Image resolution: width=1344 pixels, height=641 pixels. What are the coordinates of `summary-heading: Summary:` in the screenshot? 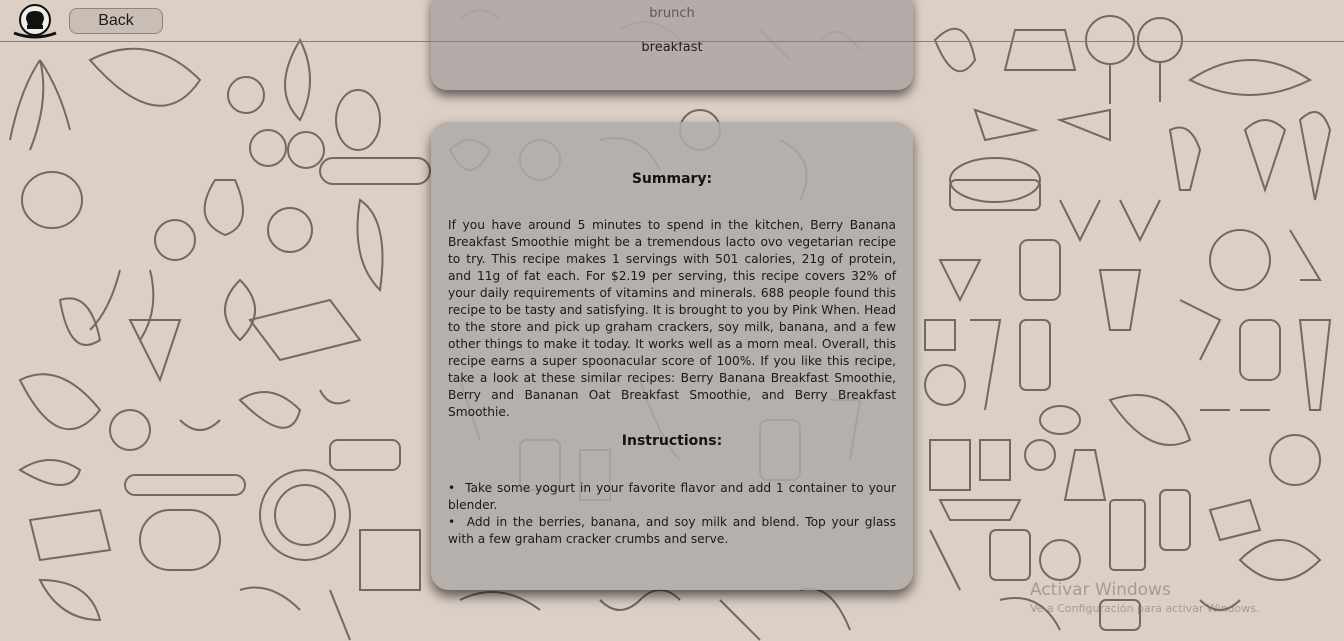 It's located at (672, 179).